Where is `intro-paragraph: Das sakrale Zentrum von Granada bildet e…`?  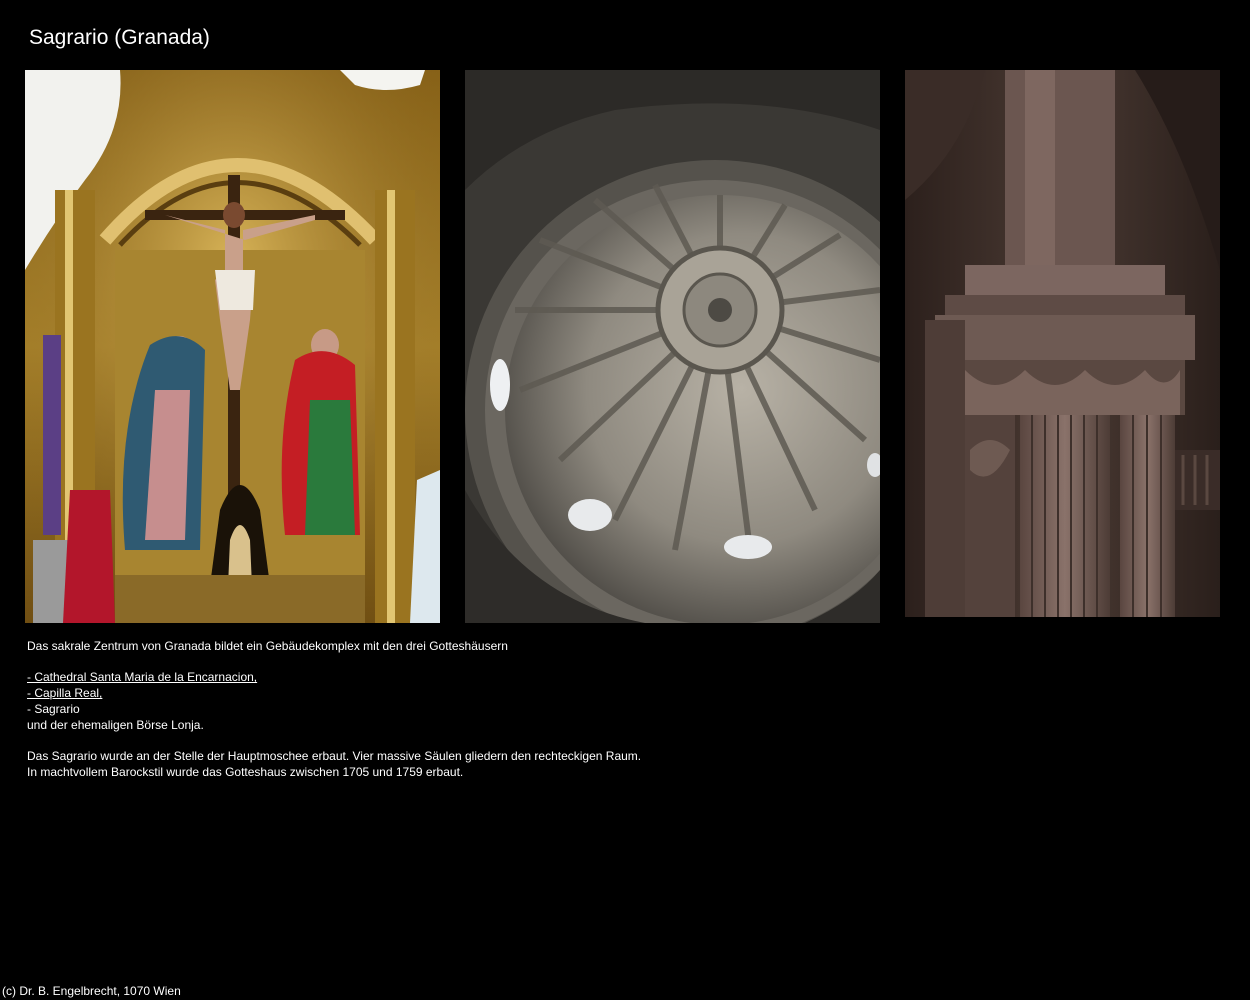
intro-paragraph: Das sakrale Zentrum von Granada bildet e… is located at coordinates (267, 646).